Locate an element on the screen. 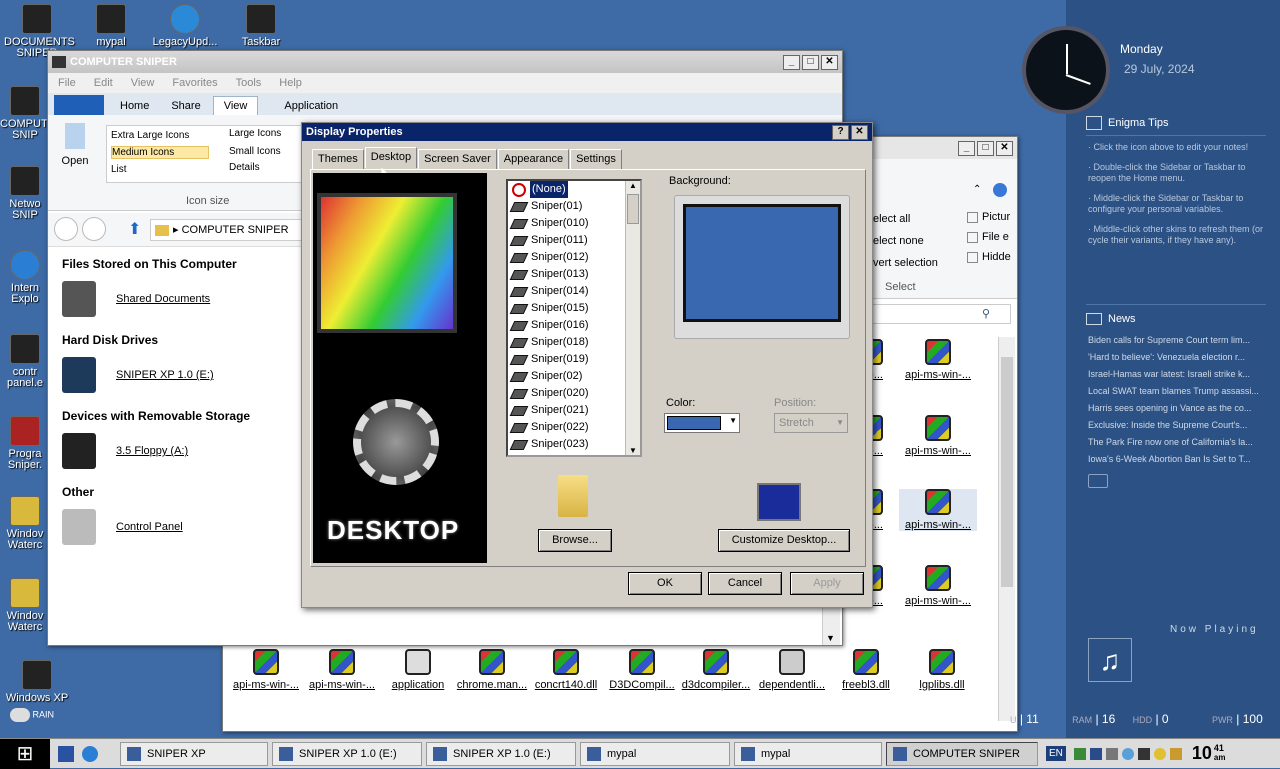  tray-smiley-icon is located at coordinates (1159, 753).